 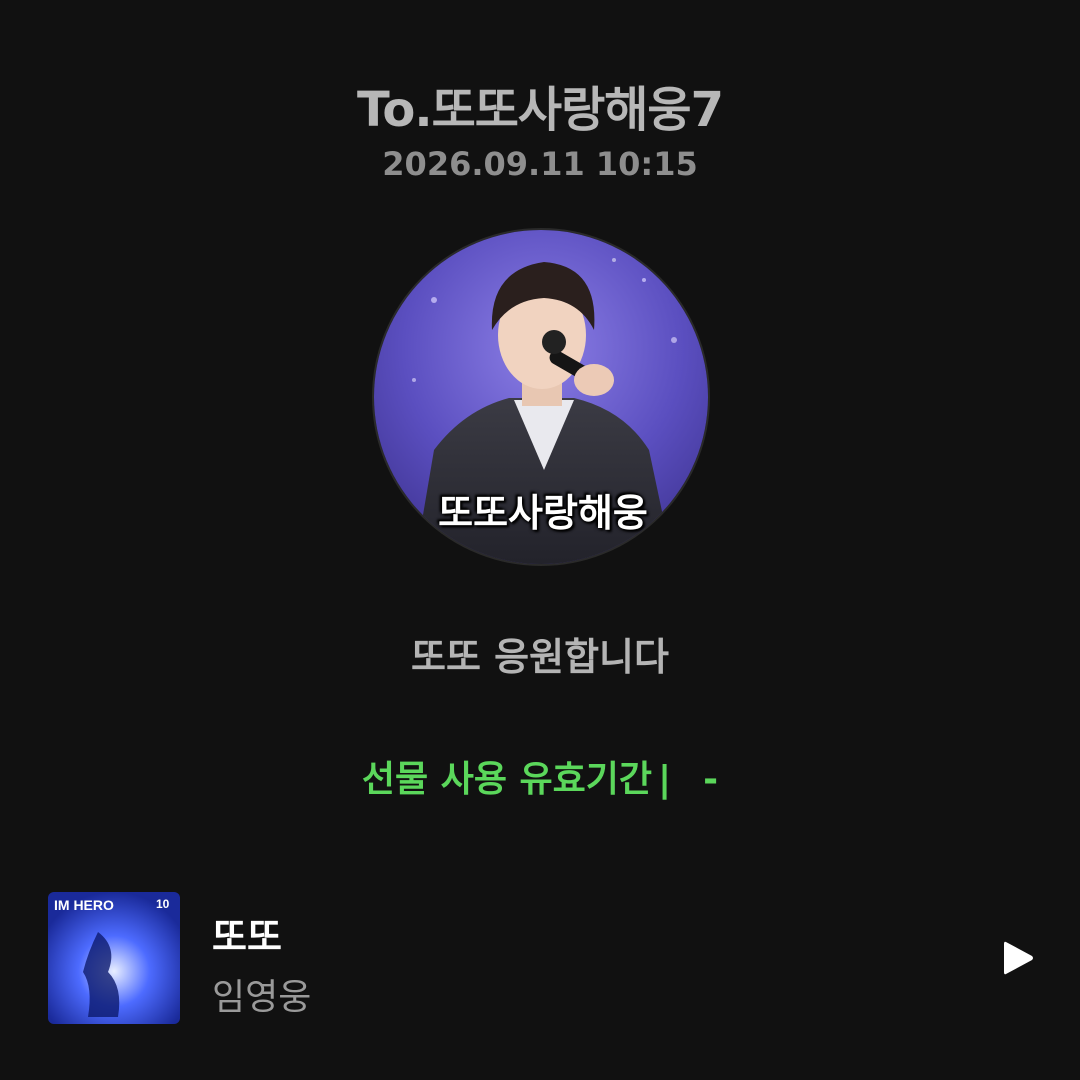 What do you see at coordinates (543, 513) in the screenshot?
I see `avatar-caption: 또또사랑해웅` at bounding box center [543, 513].